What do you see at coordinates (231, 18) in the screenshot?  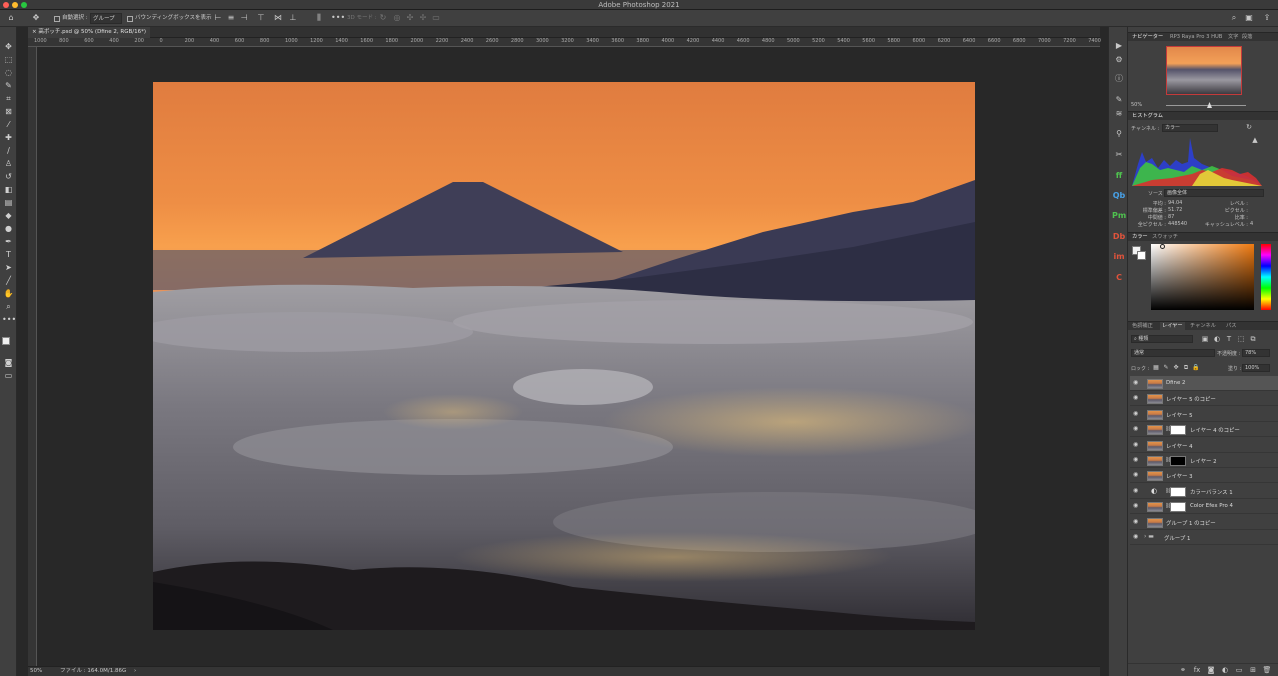 I see `align-center-icon: ≡` at bounding box center [231, 18].